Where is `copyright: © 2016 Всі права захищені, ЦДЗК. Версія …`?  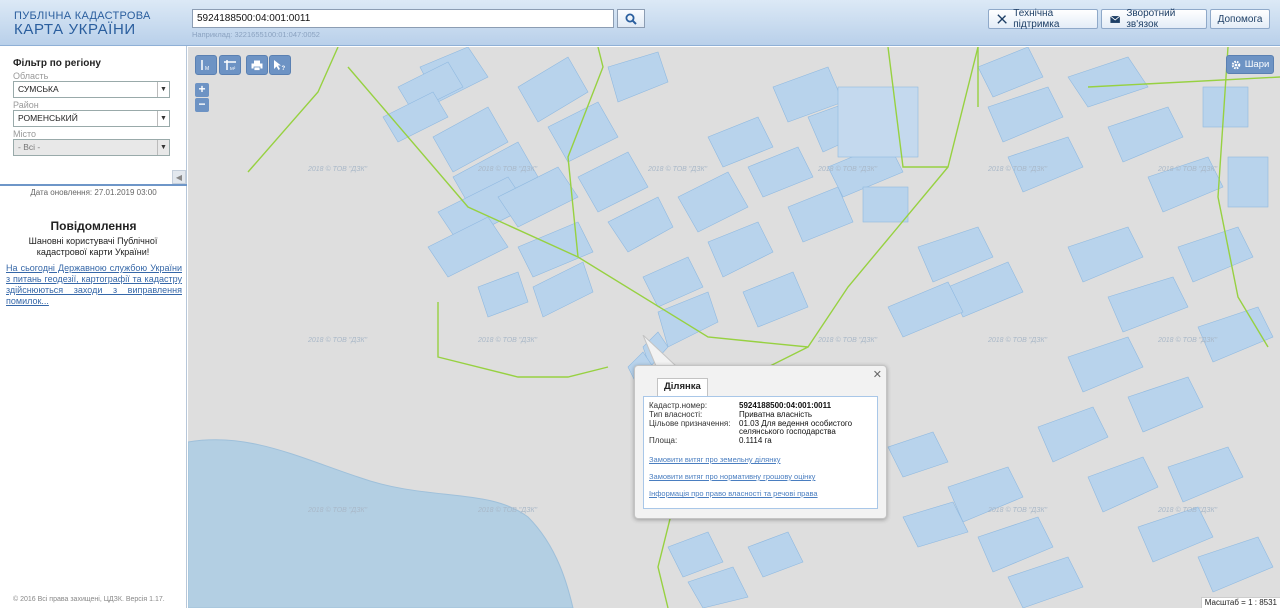
copyright: © 2016 Всі права захищені, ЦДЗК. Версія … is located at coordinates (89, 599).